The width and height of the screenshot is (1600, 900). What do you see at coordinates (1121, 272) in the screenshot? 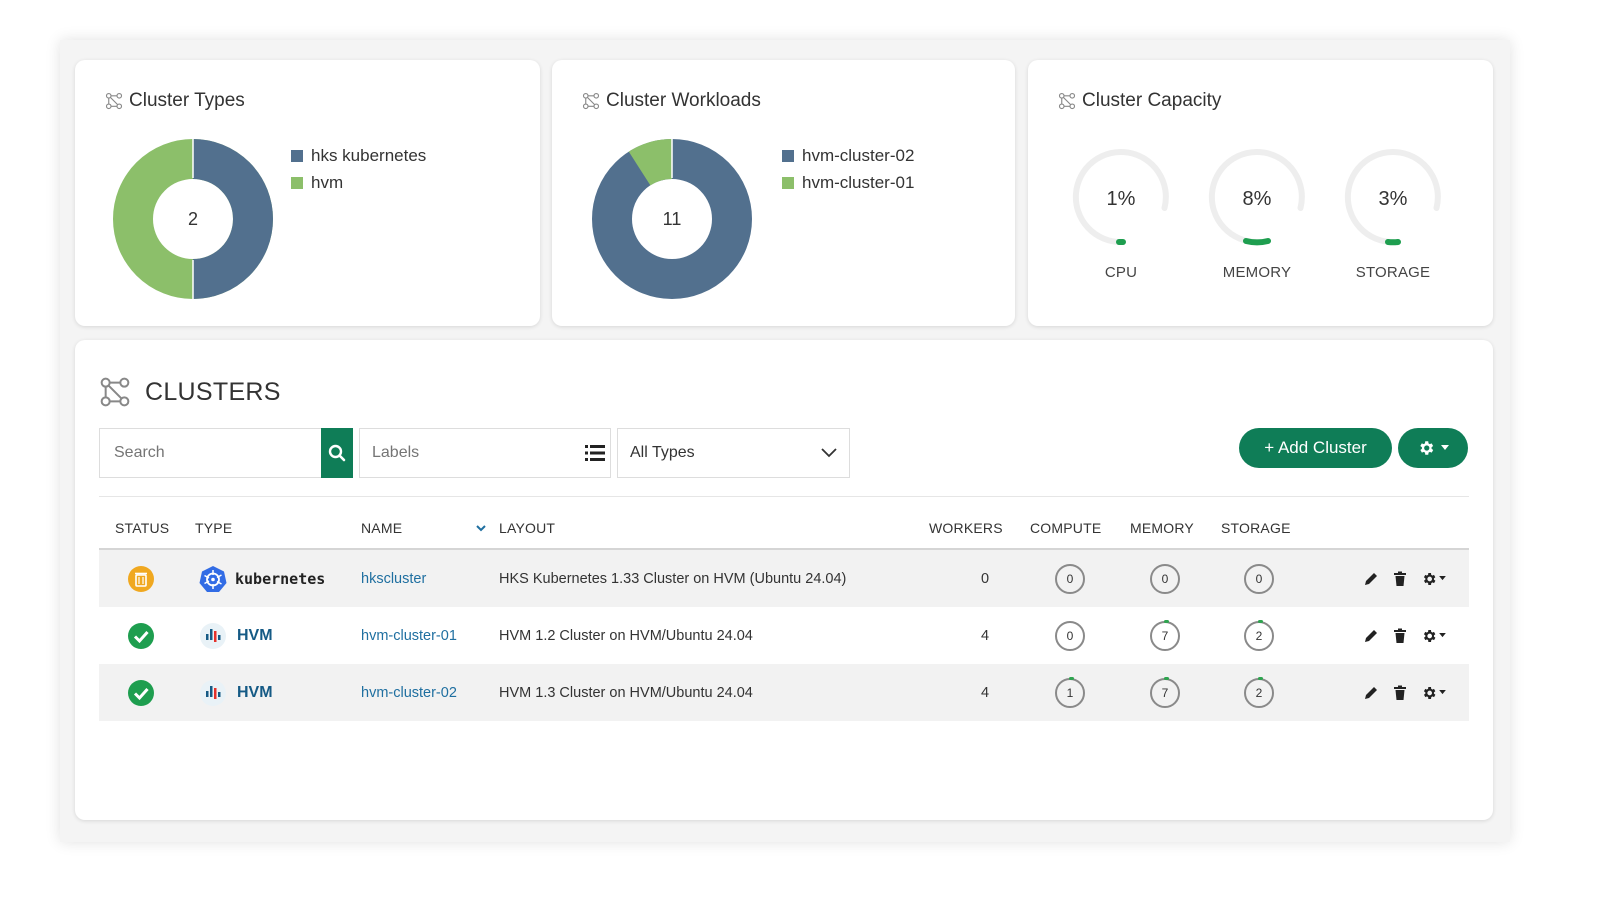
I see `gauge-cpu-label: CPU` at bounding box center [1121, 272].